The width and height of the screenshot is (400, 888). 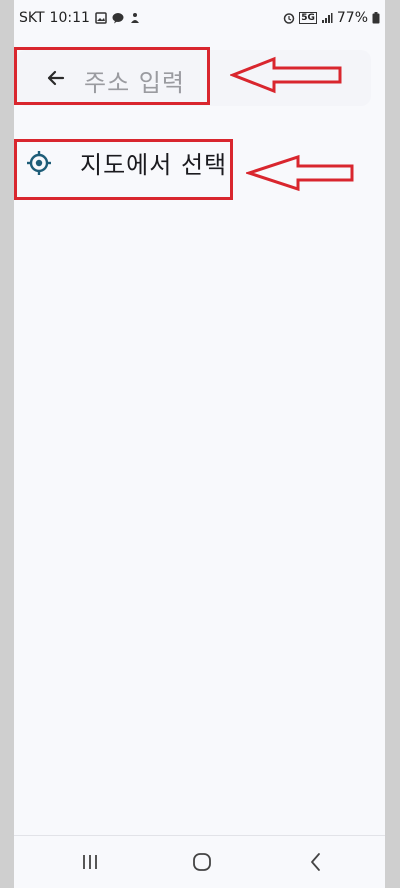 What do you see at coordinates (32, 18) in the screenshot?
I see `carrier-label: SKT` at bounding box center [32, 18].